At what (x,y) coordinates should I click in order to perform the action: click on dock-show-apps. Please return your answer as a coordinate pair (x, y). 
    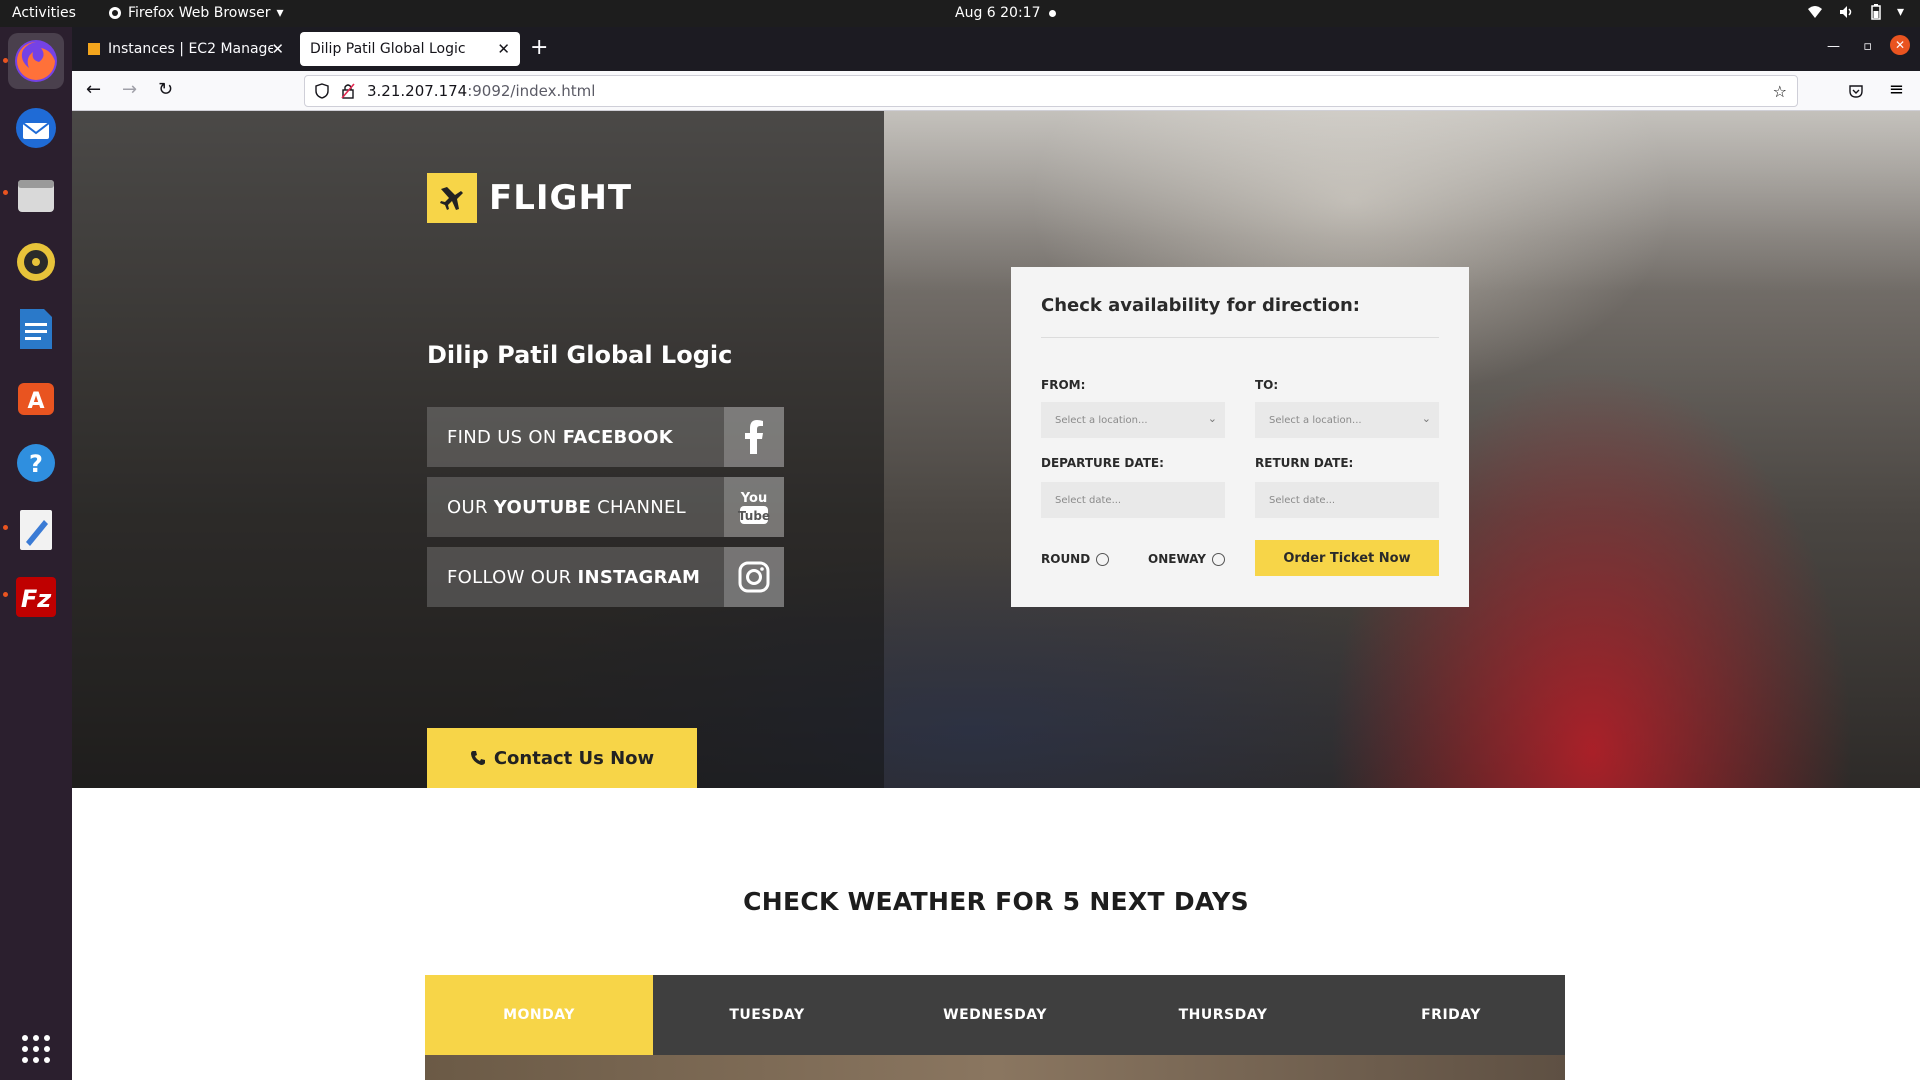
    Looking at the image, I should click on (36, 1049).